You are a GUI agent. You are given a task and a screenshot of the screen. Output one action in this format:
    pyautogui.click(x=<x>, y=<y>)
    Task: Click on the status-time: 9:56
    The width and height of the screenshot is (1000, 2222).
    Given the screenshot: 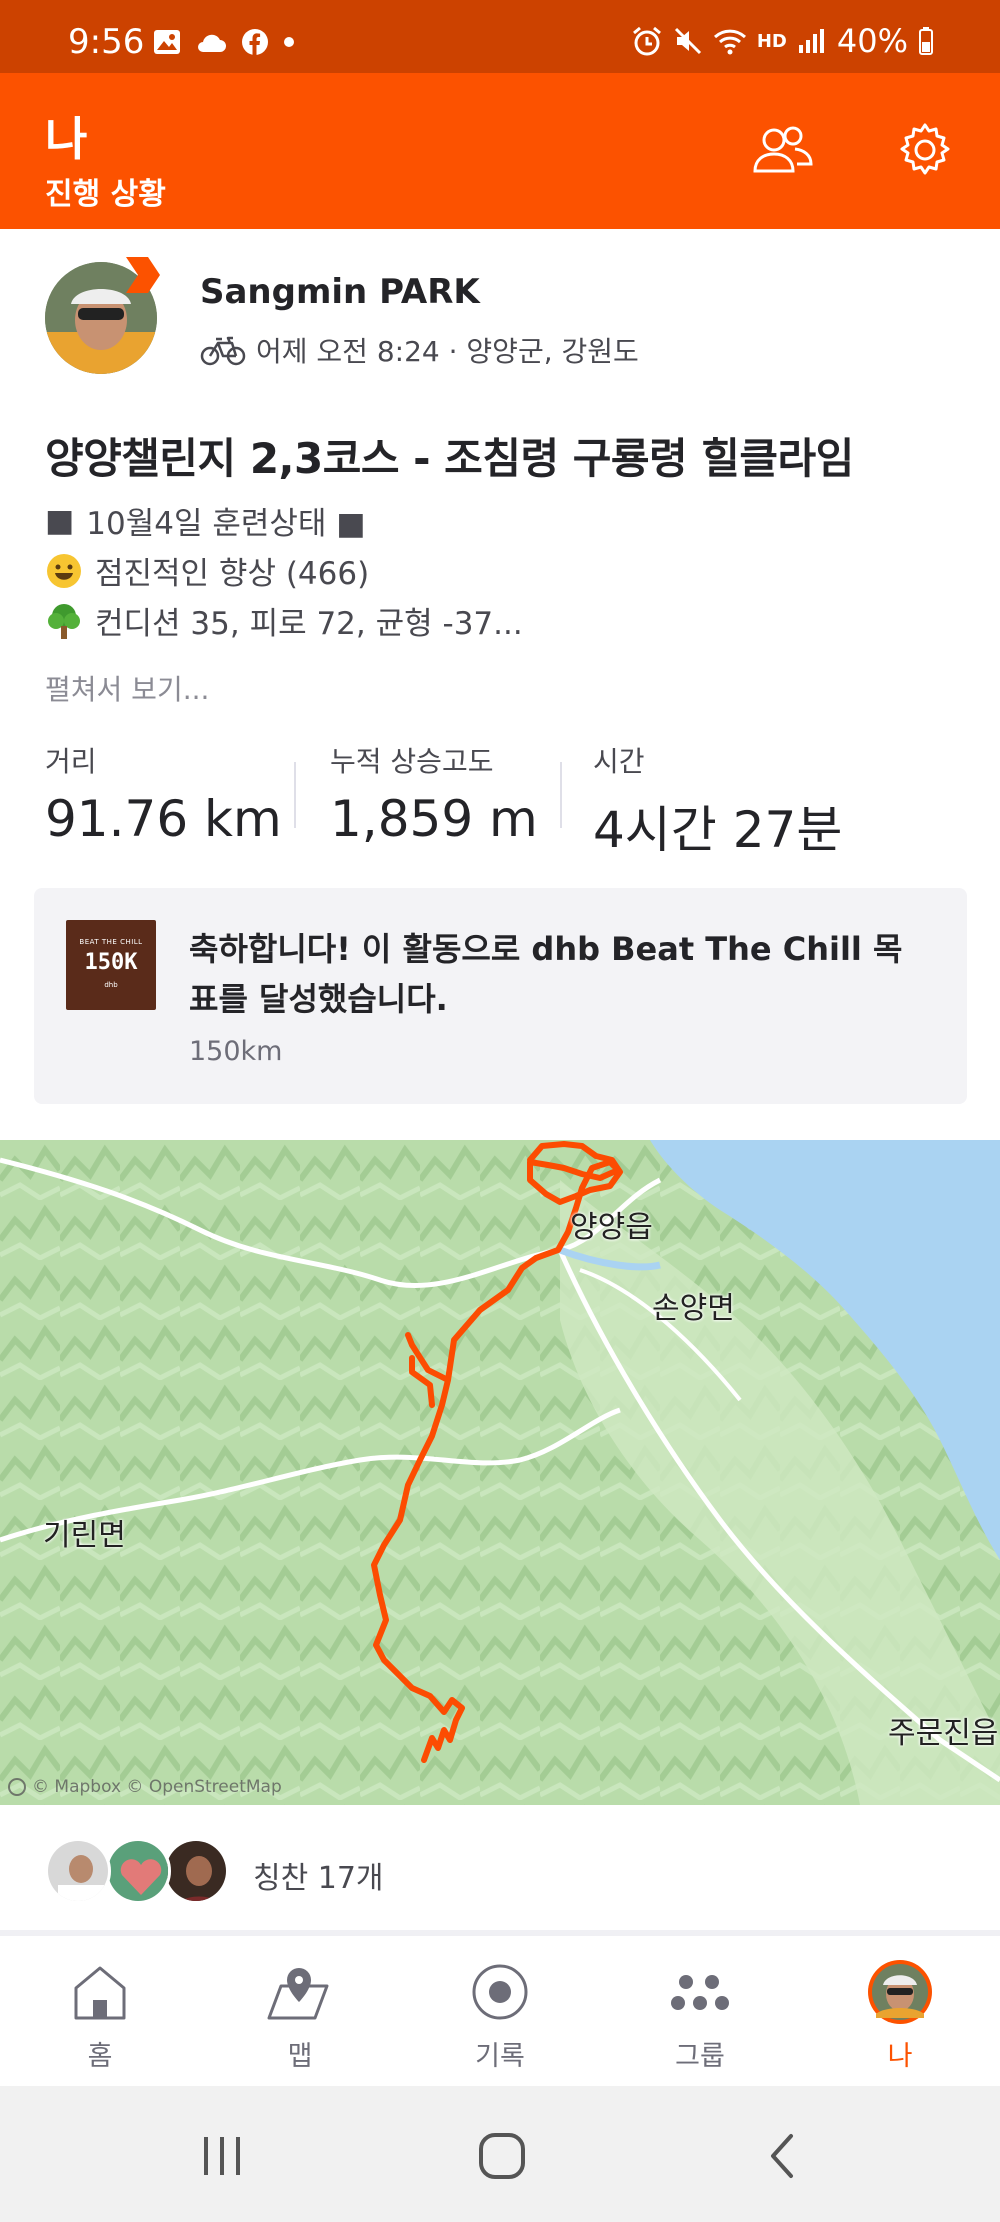 What is the action you would take?
    pyautogui.click(x=106, y=42)
    